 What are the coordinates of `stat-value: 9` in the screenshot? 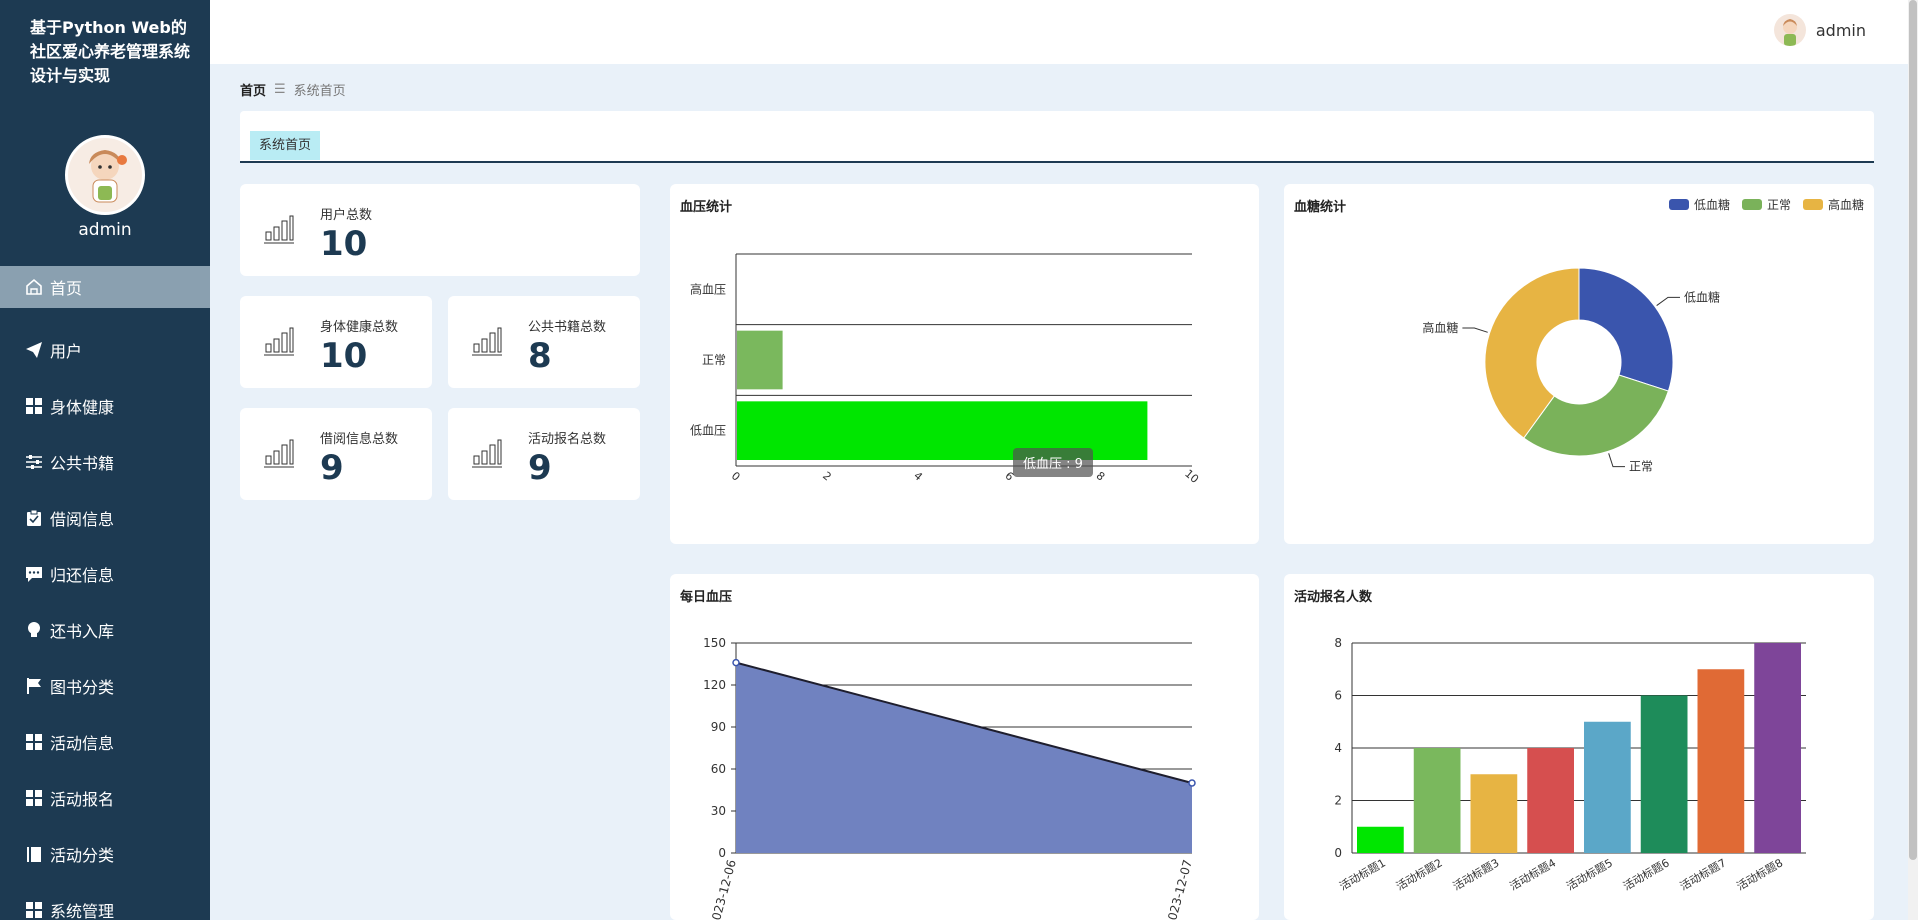 It's located at (540, 468).